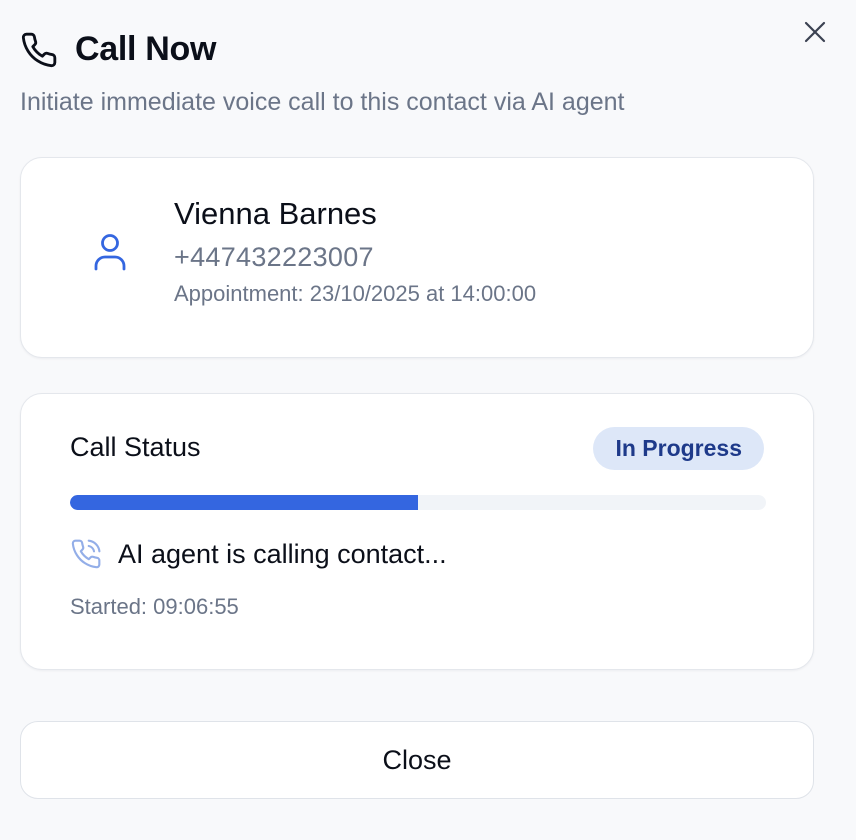  I want to click on call-progress-fill, so click(244, 502).